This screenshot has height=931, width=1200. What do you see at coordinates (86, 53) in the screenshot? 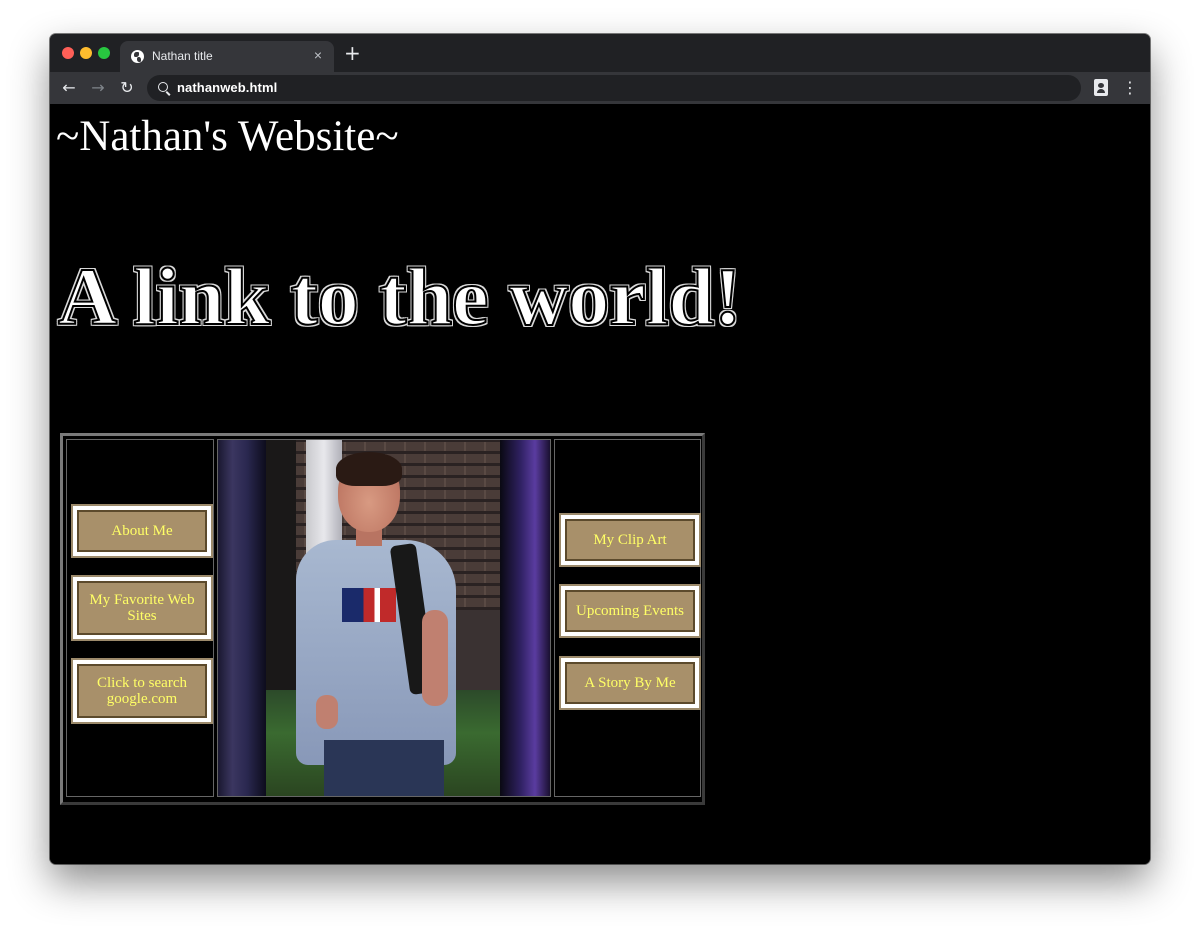
I see `minimize-window-button` at bounding box center [86, 53].